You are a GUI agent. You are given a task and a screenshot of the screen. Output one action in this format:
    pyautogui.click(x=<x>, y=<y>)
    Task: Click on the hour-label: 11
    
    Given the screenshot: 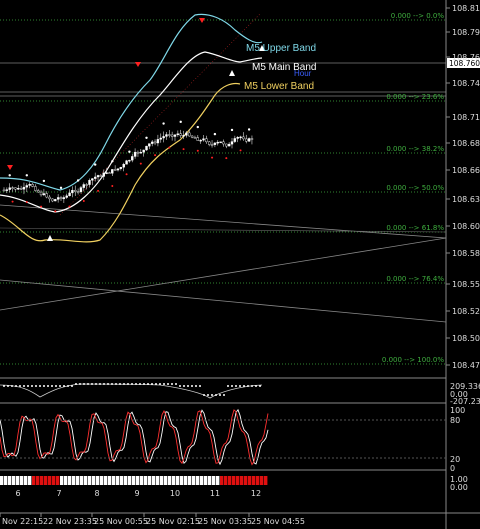 What is the action you would take?
    pyautogui.click(x=215, y=493)
    